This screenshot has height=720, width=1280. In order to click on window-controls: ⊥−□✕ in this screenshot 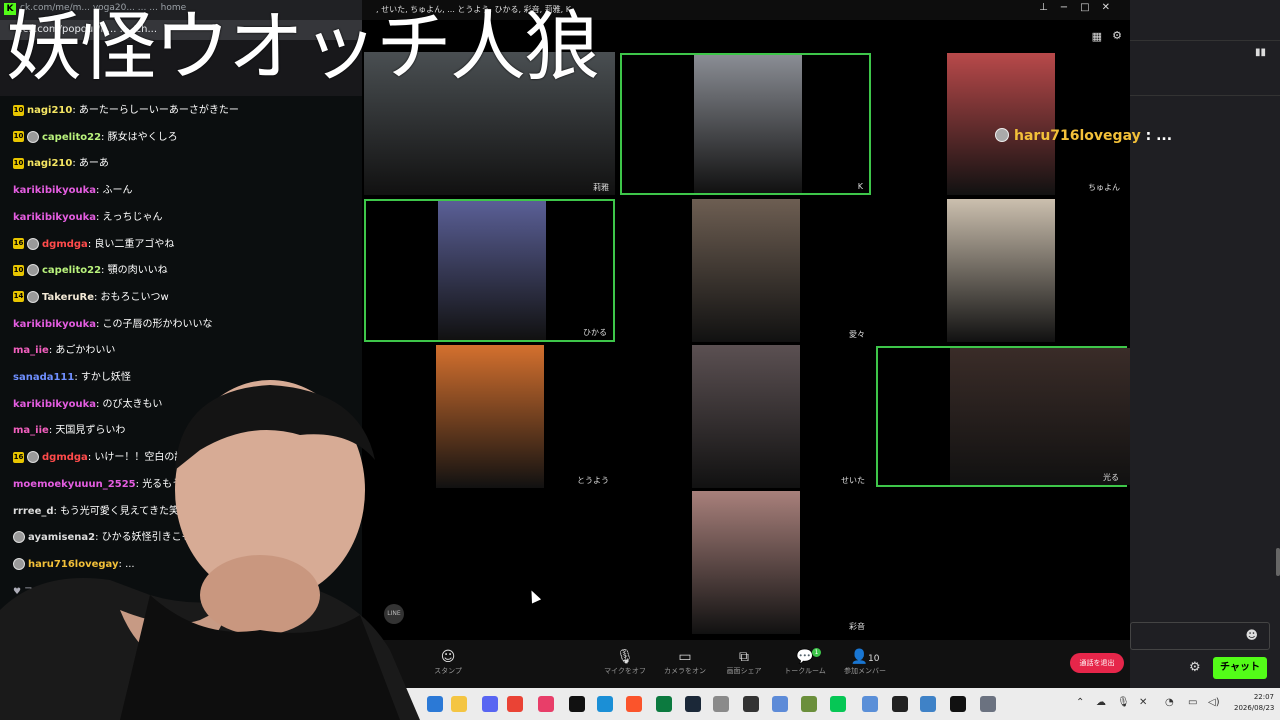, I will do `click(1080, 7)`.